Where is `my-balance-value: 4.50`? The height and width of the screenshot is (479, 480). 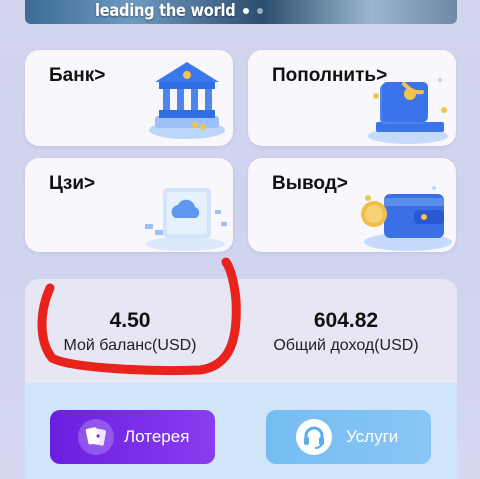 my-balance-value: 4.50 is located at coordinates (130, 320).